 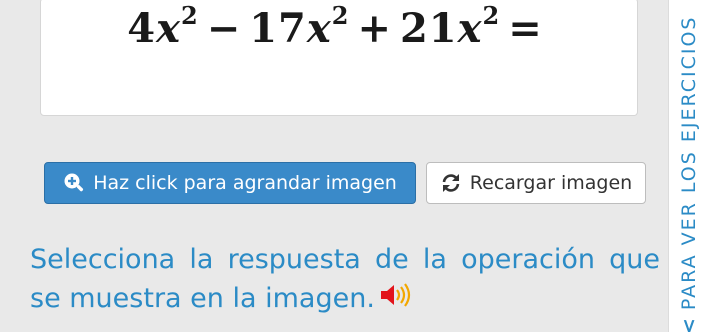 What do you see at coordinates (224, 28) in the screenshot?
I see `equation-operator: −` at bounding box center [224, 28].